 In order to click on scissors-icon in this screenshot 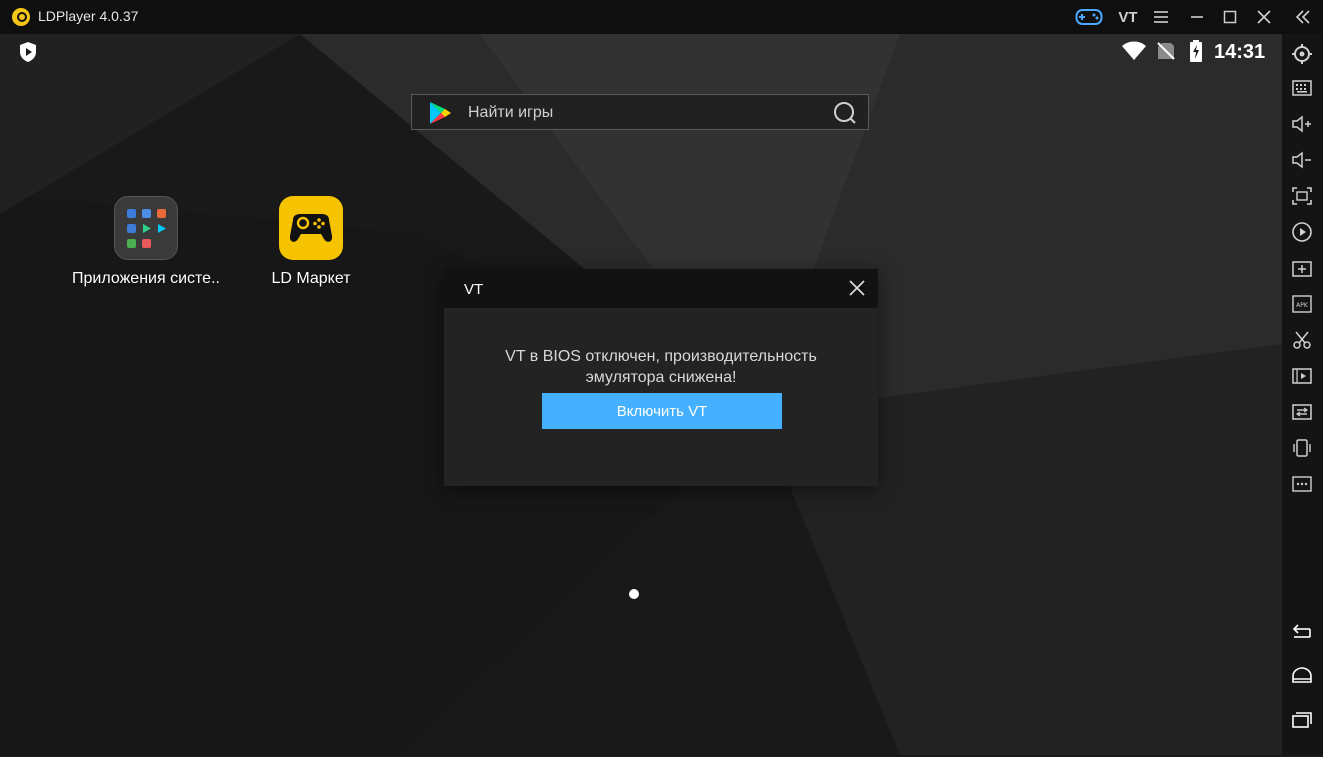, I will do `click(1302, 340)`.